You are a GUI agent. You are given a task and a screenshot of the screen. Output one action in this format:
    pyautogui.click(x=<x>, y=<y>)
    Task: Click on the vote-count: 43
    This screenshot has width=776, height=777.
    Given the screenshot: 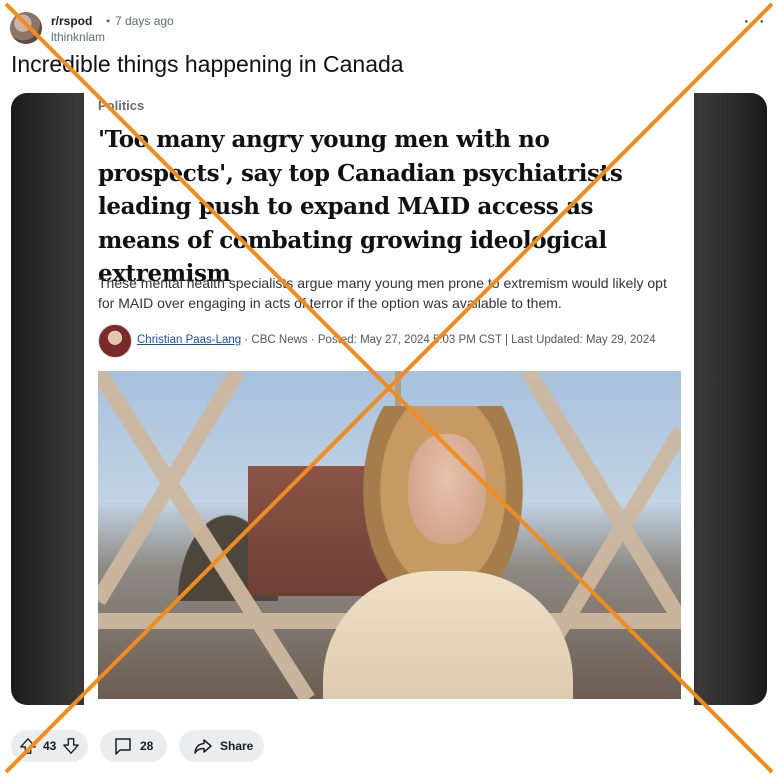 What is the action you would take?
    pyautogui.click(x=50, y=746)
    